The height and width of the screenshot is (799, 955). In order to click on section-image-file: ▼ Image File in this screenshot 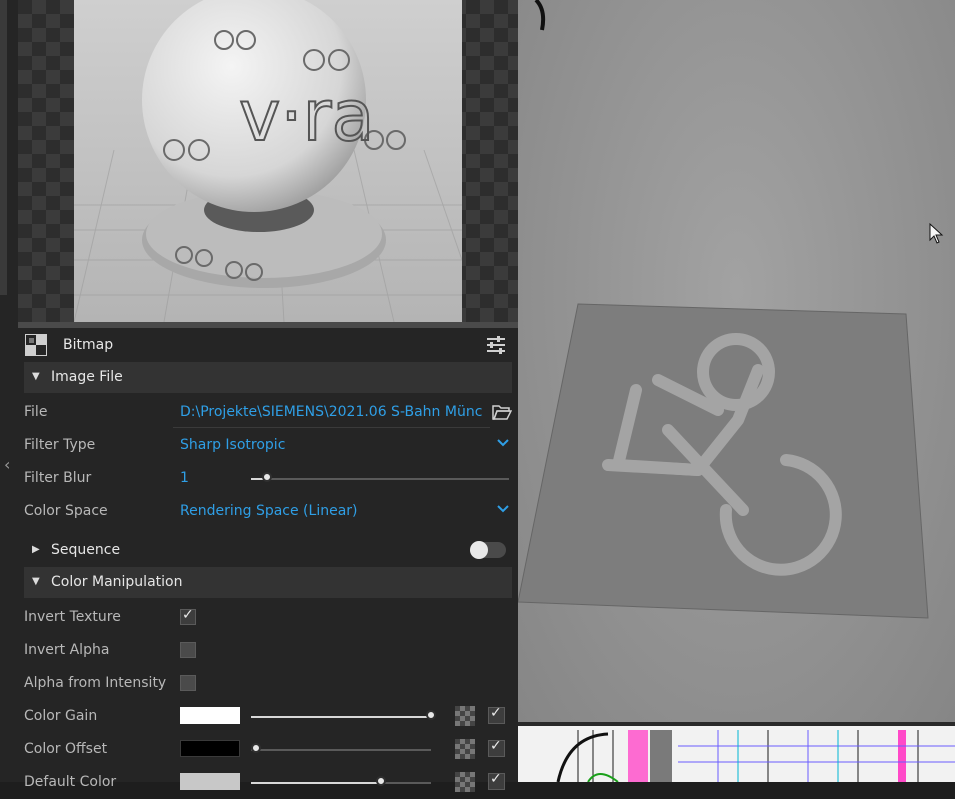, I will do `click(268, 377)`.